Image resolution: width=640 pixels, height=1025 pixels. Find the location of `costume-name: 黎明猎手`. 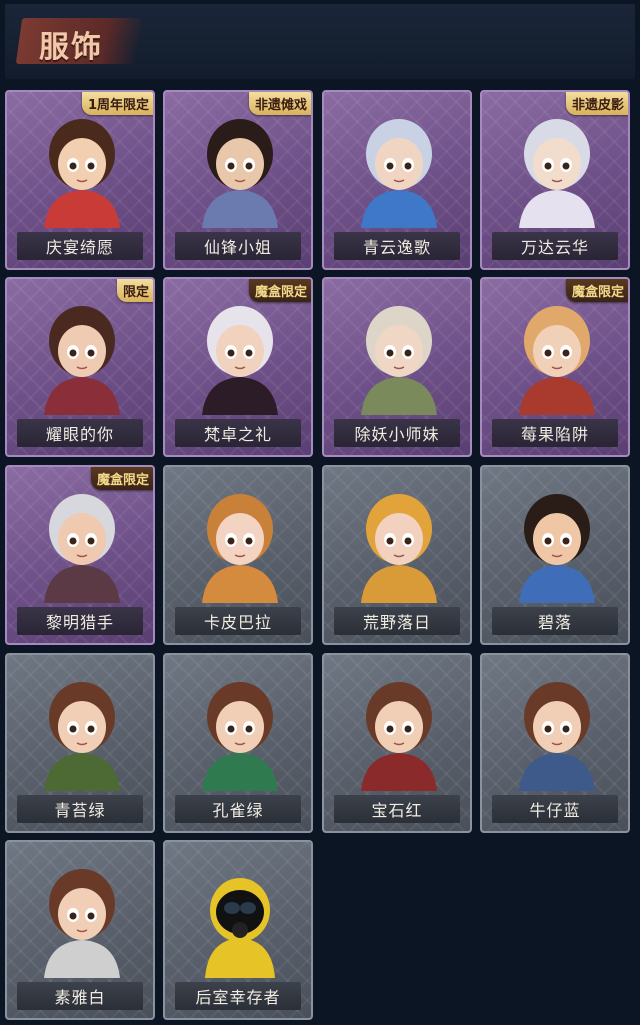

costume-name: 黎明猎手 is located at coordinates (79, 622).